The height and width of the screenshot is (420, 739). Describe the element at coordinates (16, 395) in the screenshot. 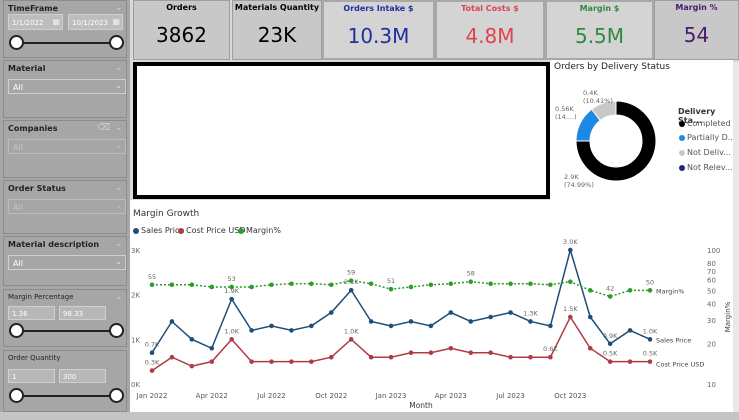

I see `quantity-slider-min-handle` at that location.